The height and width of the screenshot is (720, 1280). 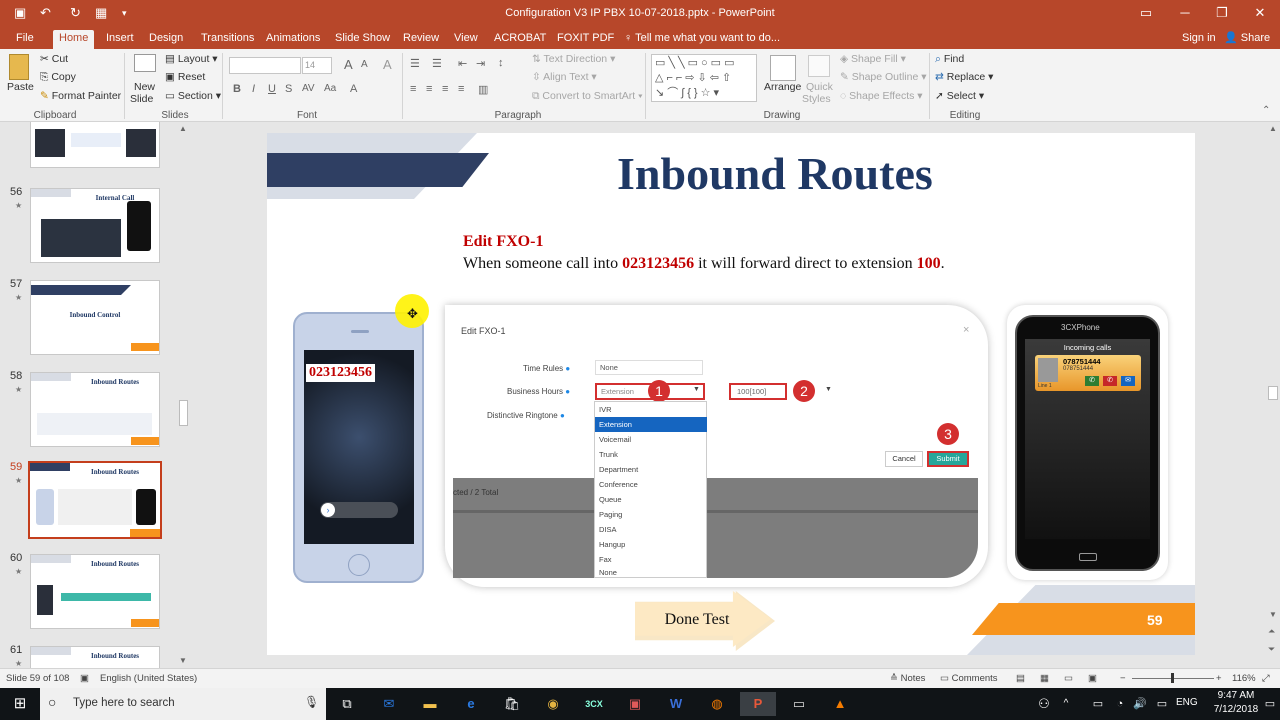 I want to click on slide-thumbnail-57: Inbound Control, so click(x=95, y=317).